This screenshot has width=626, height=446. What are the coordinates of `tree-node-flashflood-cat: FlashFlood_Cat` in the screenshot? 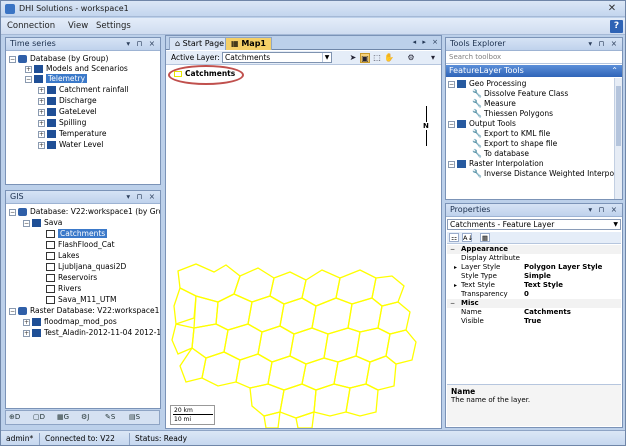 It's located at (80, 245).